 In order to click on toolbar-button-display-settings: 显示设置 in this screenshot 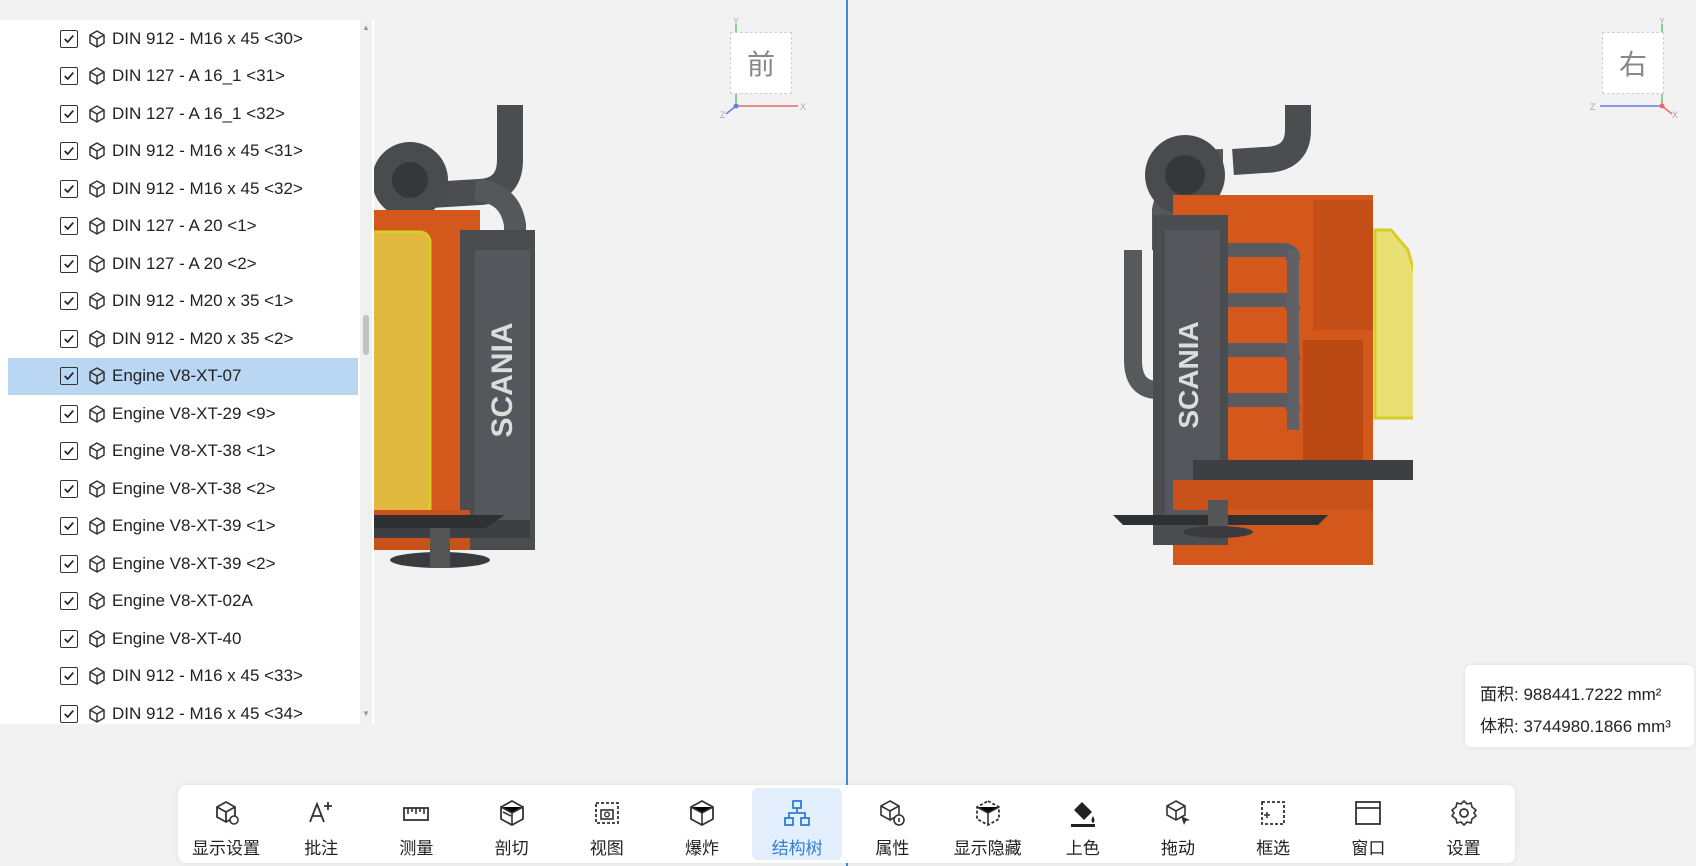, I will do `click(226, 824)`.